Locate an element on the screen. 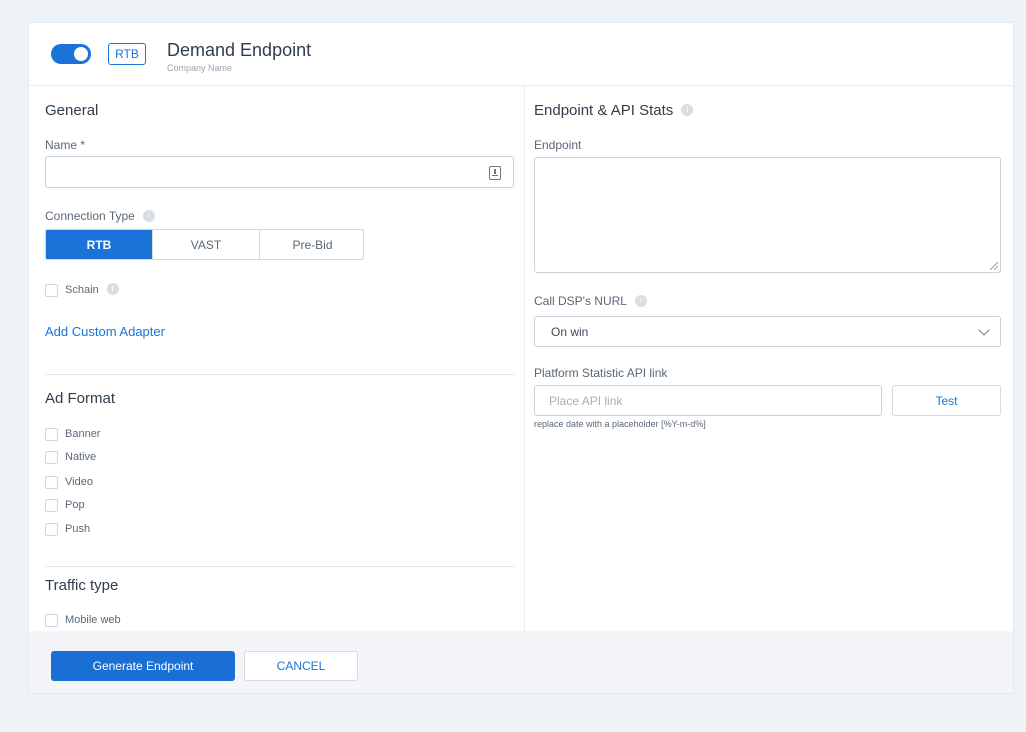 This screenshot has width=1026, height=732. page-title: Demand Endpoint is located at coordinates (239, 50).